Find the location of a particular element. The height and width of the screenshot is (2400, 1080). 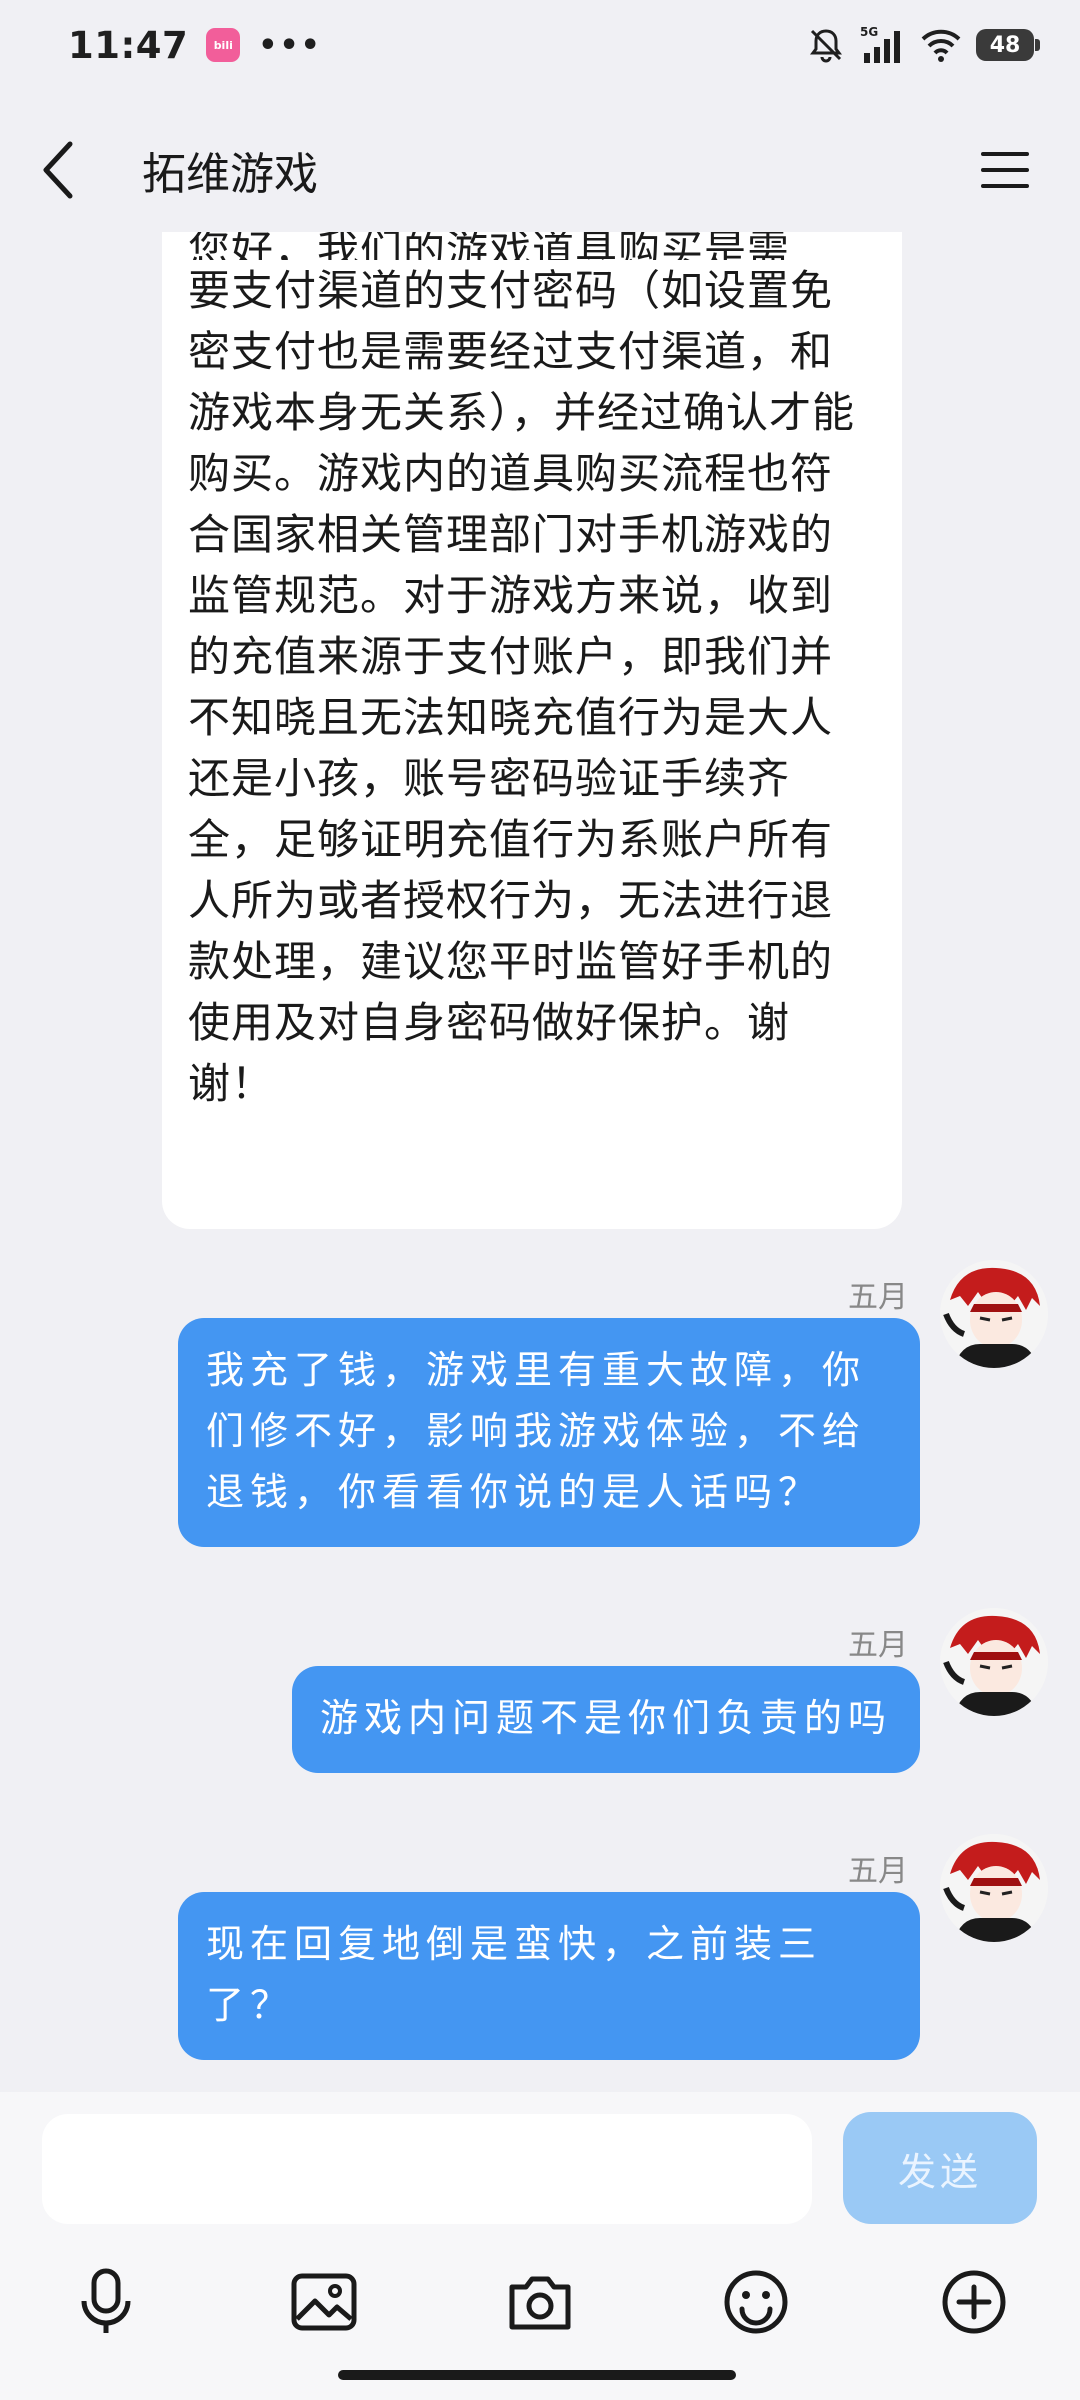

gallery-button is located at coordinates (324, 2302).